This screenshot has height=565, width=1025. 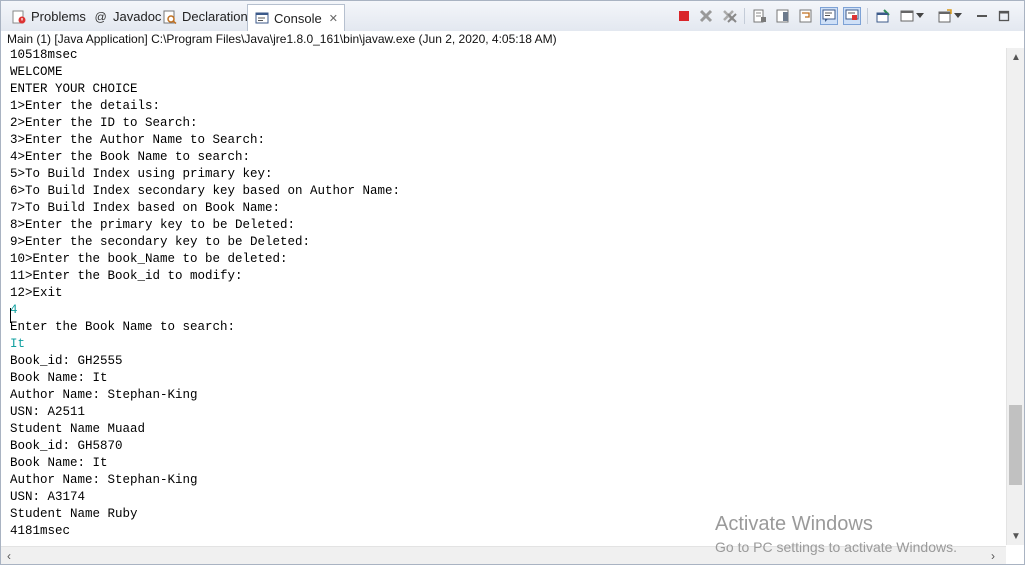 I want to click on console-output-line: 4181msec, so click(x=40, y=531).